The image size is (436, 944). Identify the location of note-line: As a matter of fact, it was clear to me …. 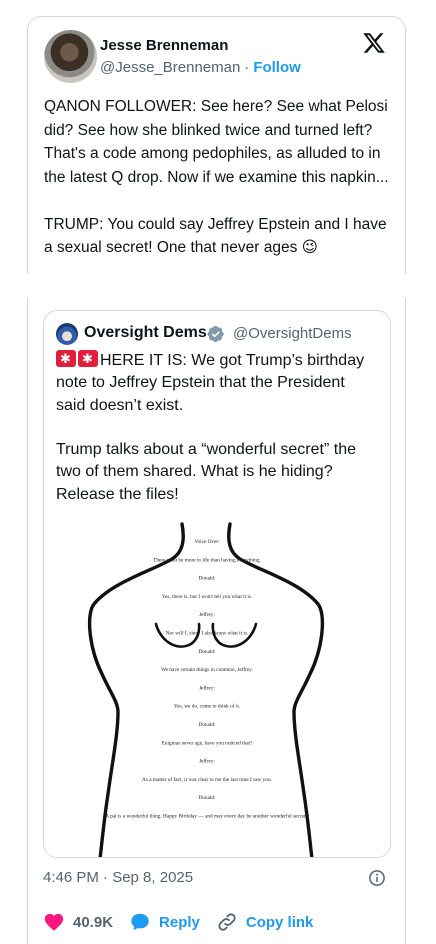
(207, 779).